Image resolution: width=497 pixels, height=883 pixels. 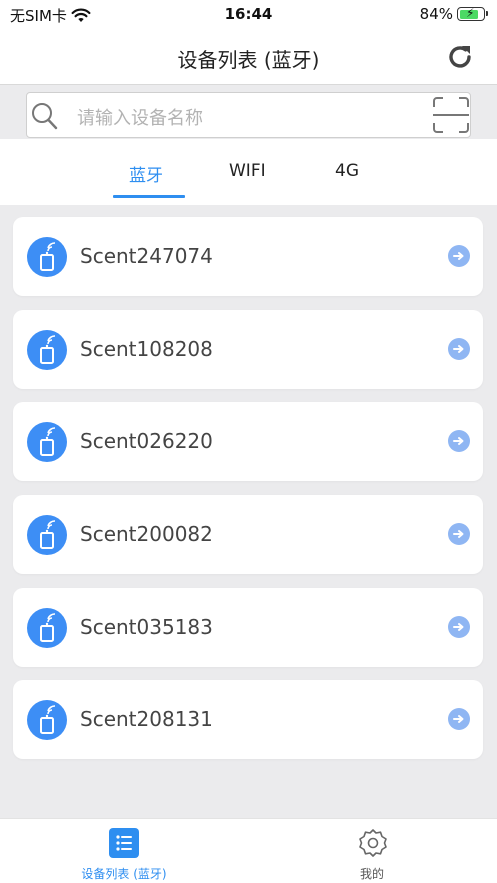 I want to click on device-item: Scent247074, so click(x=248, y=256).